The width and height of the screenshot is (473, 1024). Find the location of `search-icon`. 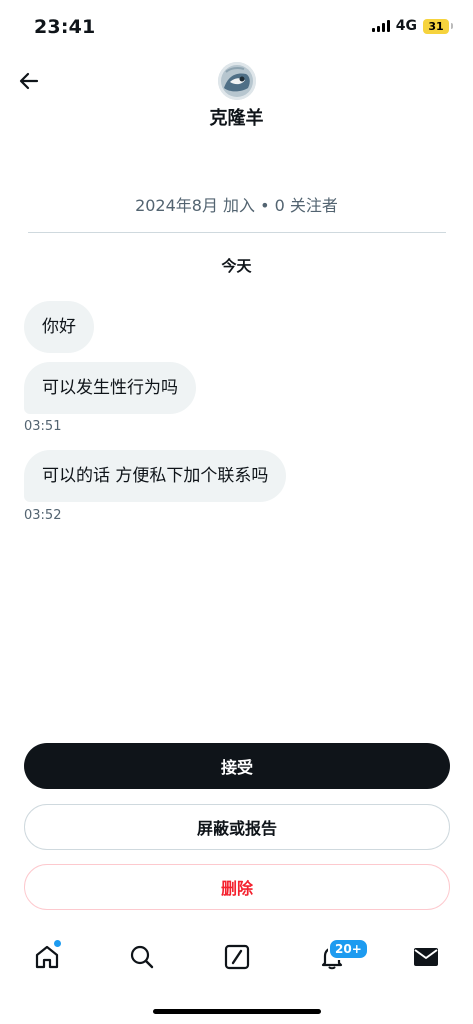

search-icon is located at coordinates (142, 957).